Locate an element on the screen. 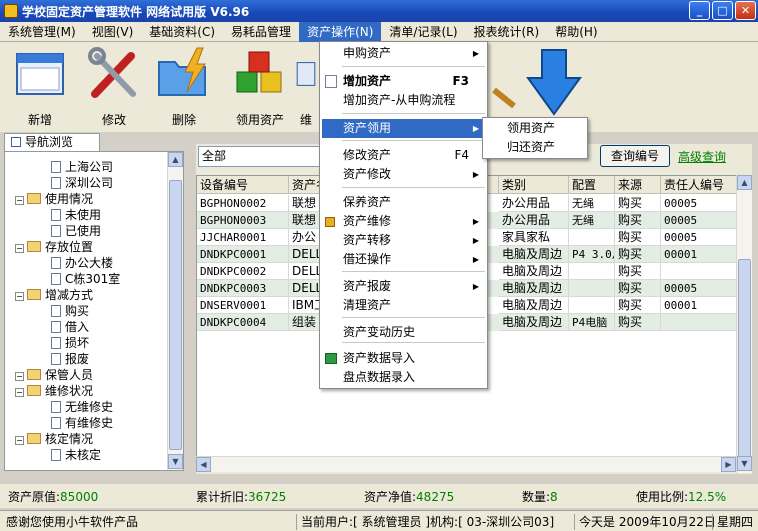 The image size is (758, 531). table-vertical-scrollbar: ▲ ▼ is located at coordinates (744, 324).